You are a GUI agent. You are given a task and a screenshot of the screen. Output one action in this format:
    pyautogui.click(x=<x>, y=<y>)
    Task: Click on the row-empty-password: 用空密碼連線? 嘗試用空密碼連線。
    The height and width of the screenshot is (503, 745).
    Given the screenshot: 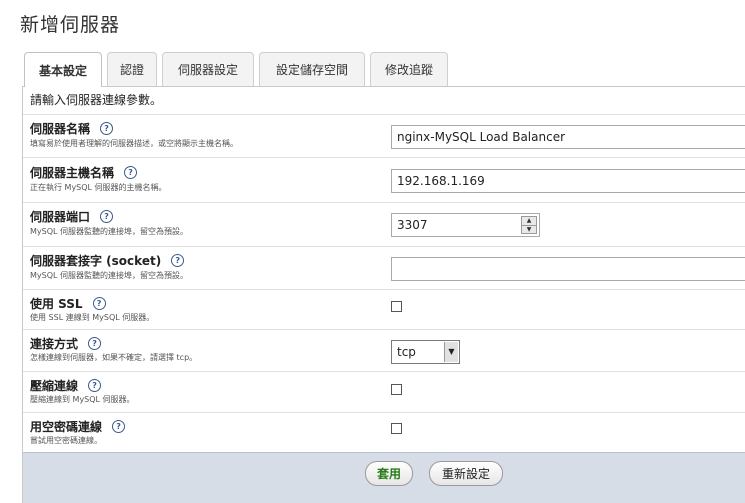 What is the action you would take?
    pyautogui.click(x=384, y=432)
    